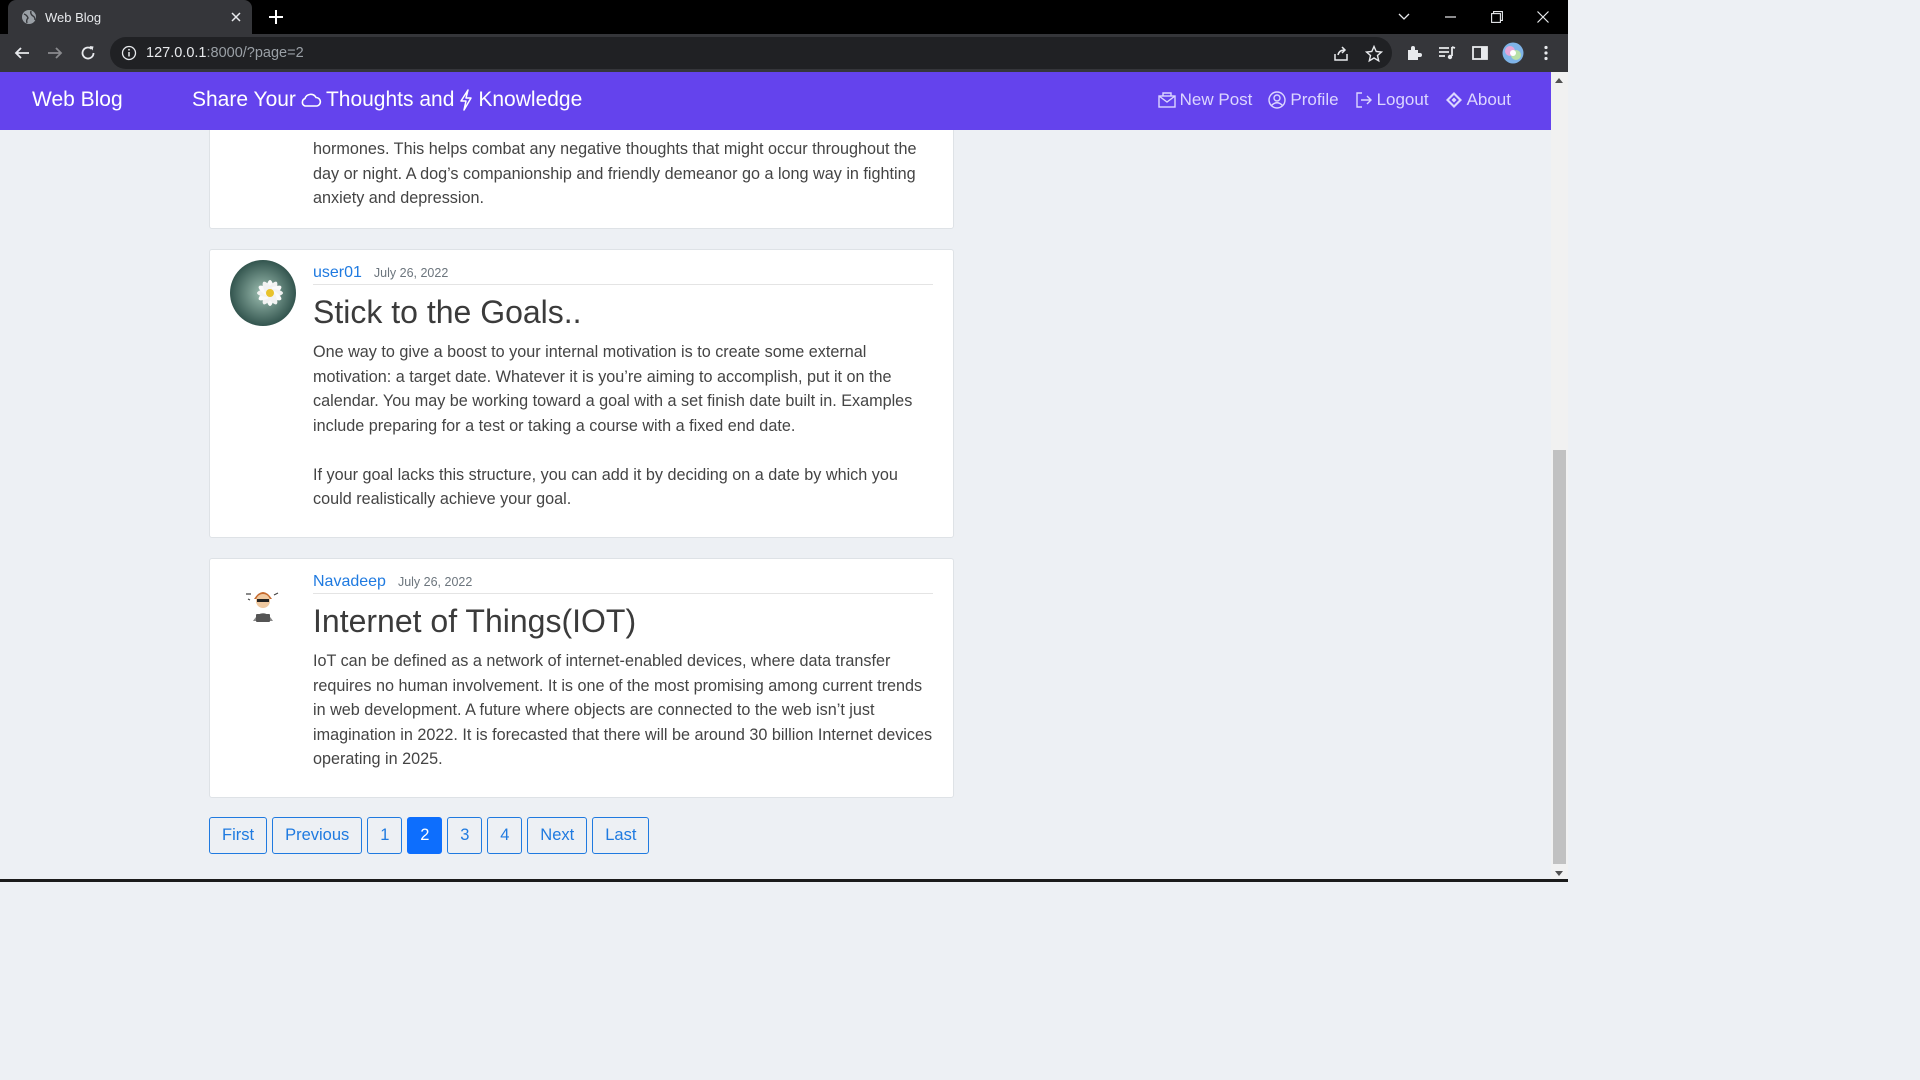 Image resolution: width=1920 pixels, height=1080 pixels. Describe the element at coordinates (337, 273) in the screenshot. I see `author-link: user01` at that location.